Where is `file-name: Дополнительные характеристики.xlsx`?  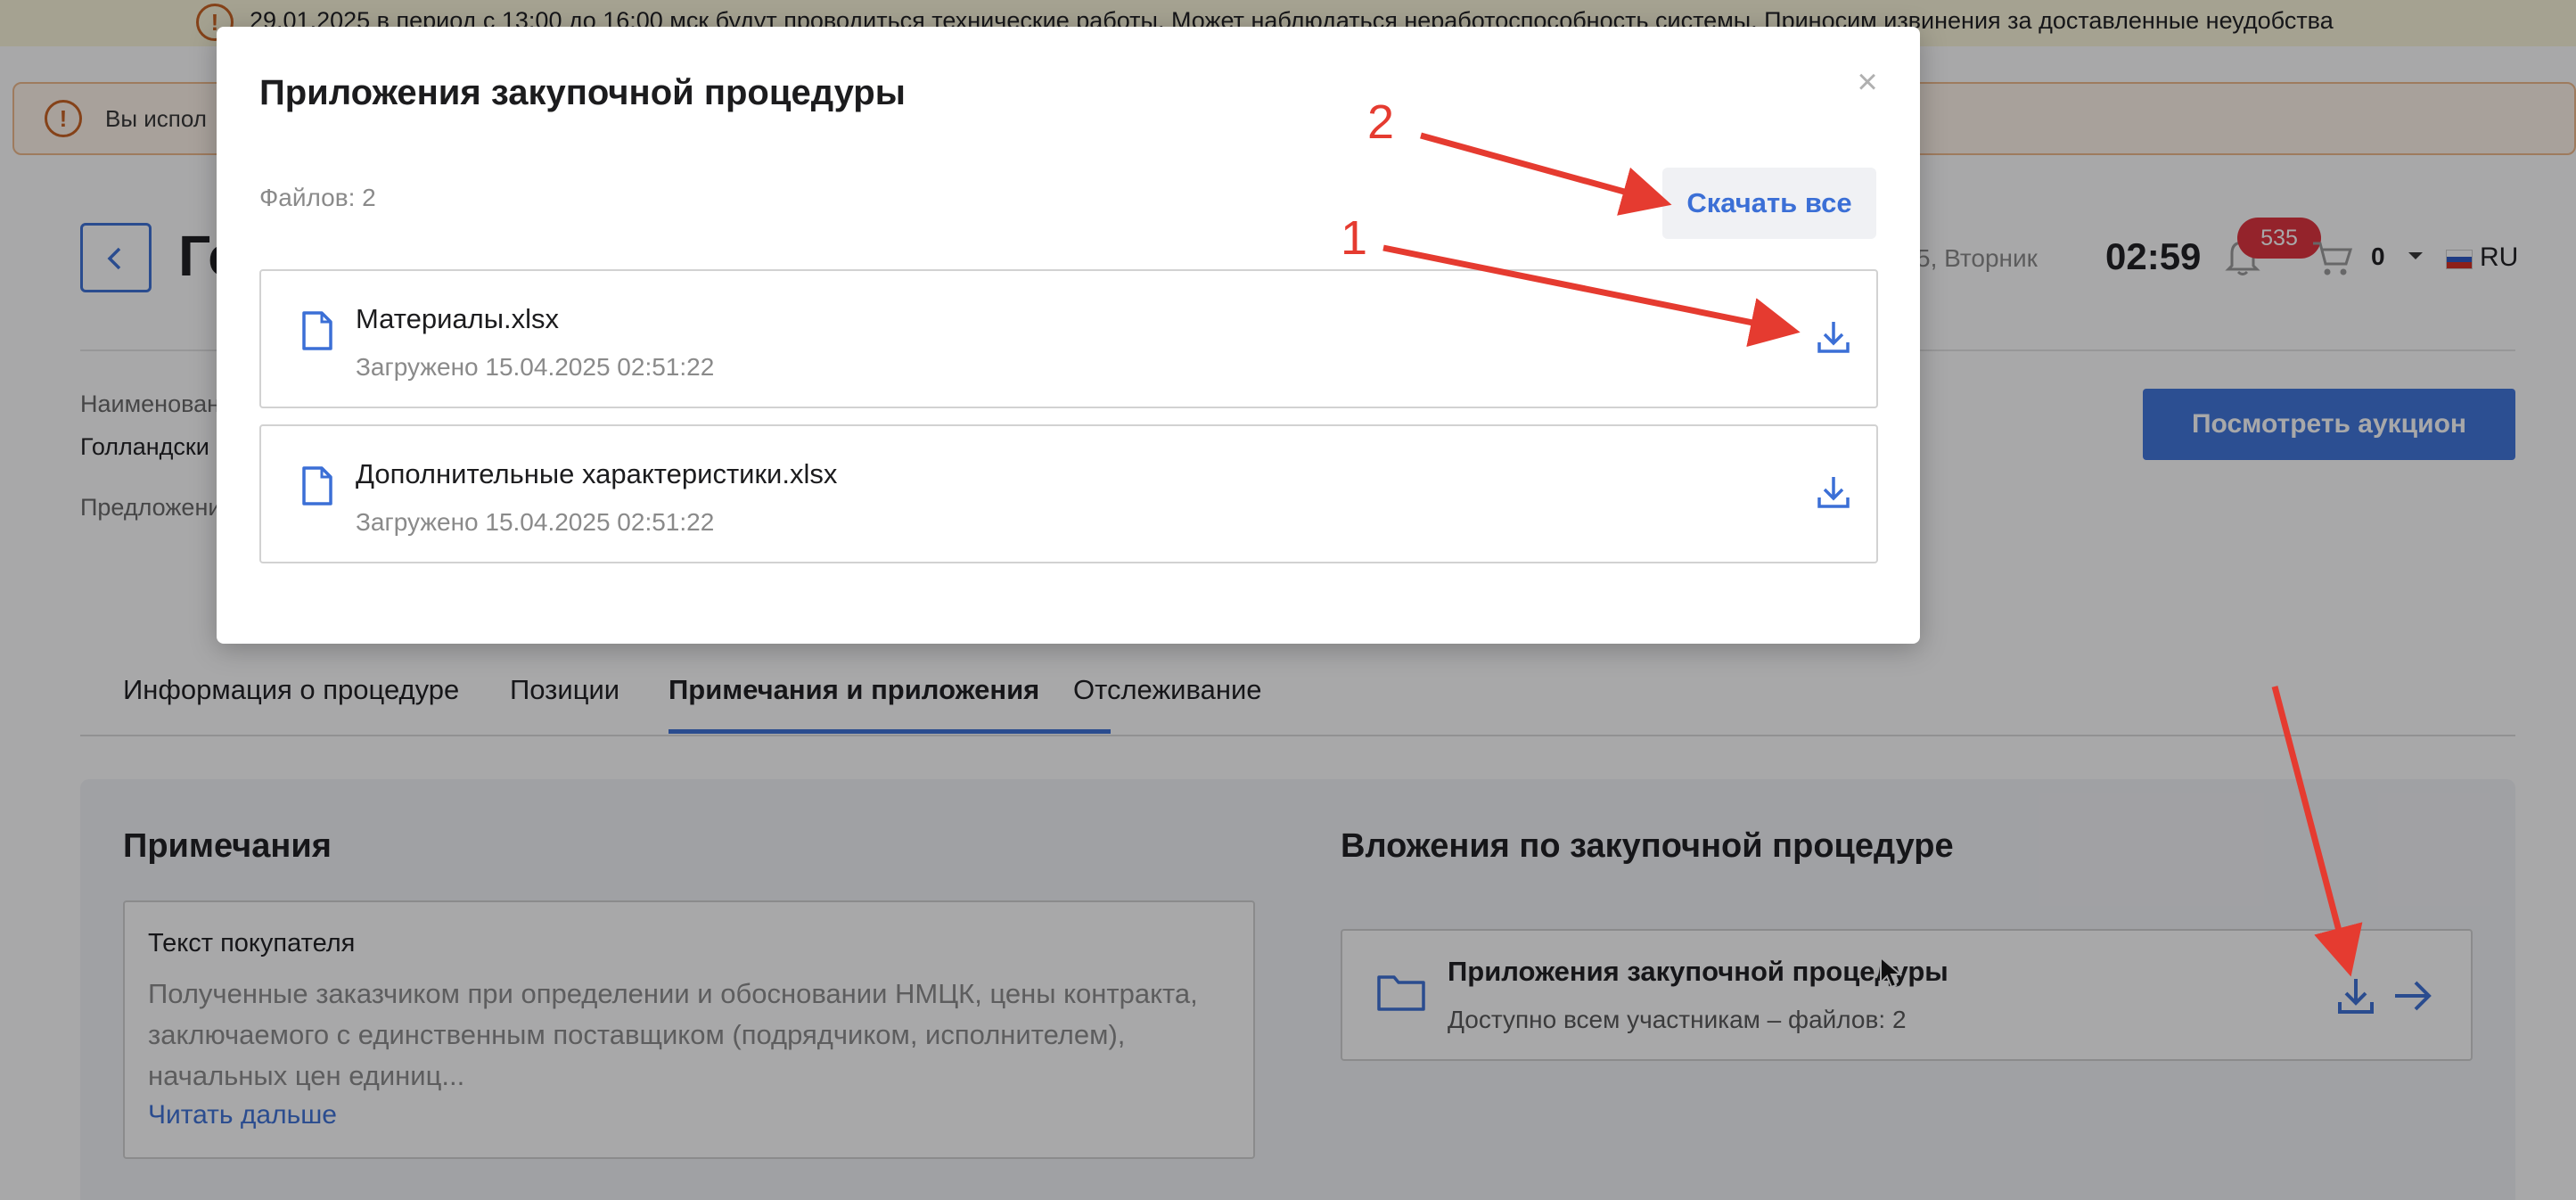
file-name: Дополнительные характеристики.xlsx is located at coordinates (597, 473).